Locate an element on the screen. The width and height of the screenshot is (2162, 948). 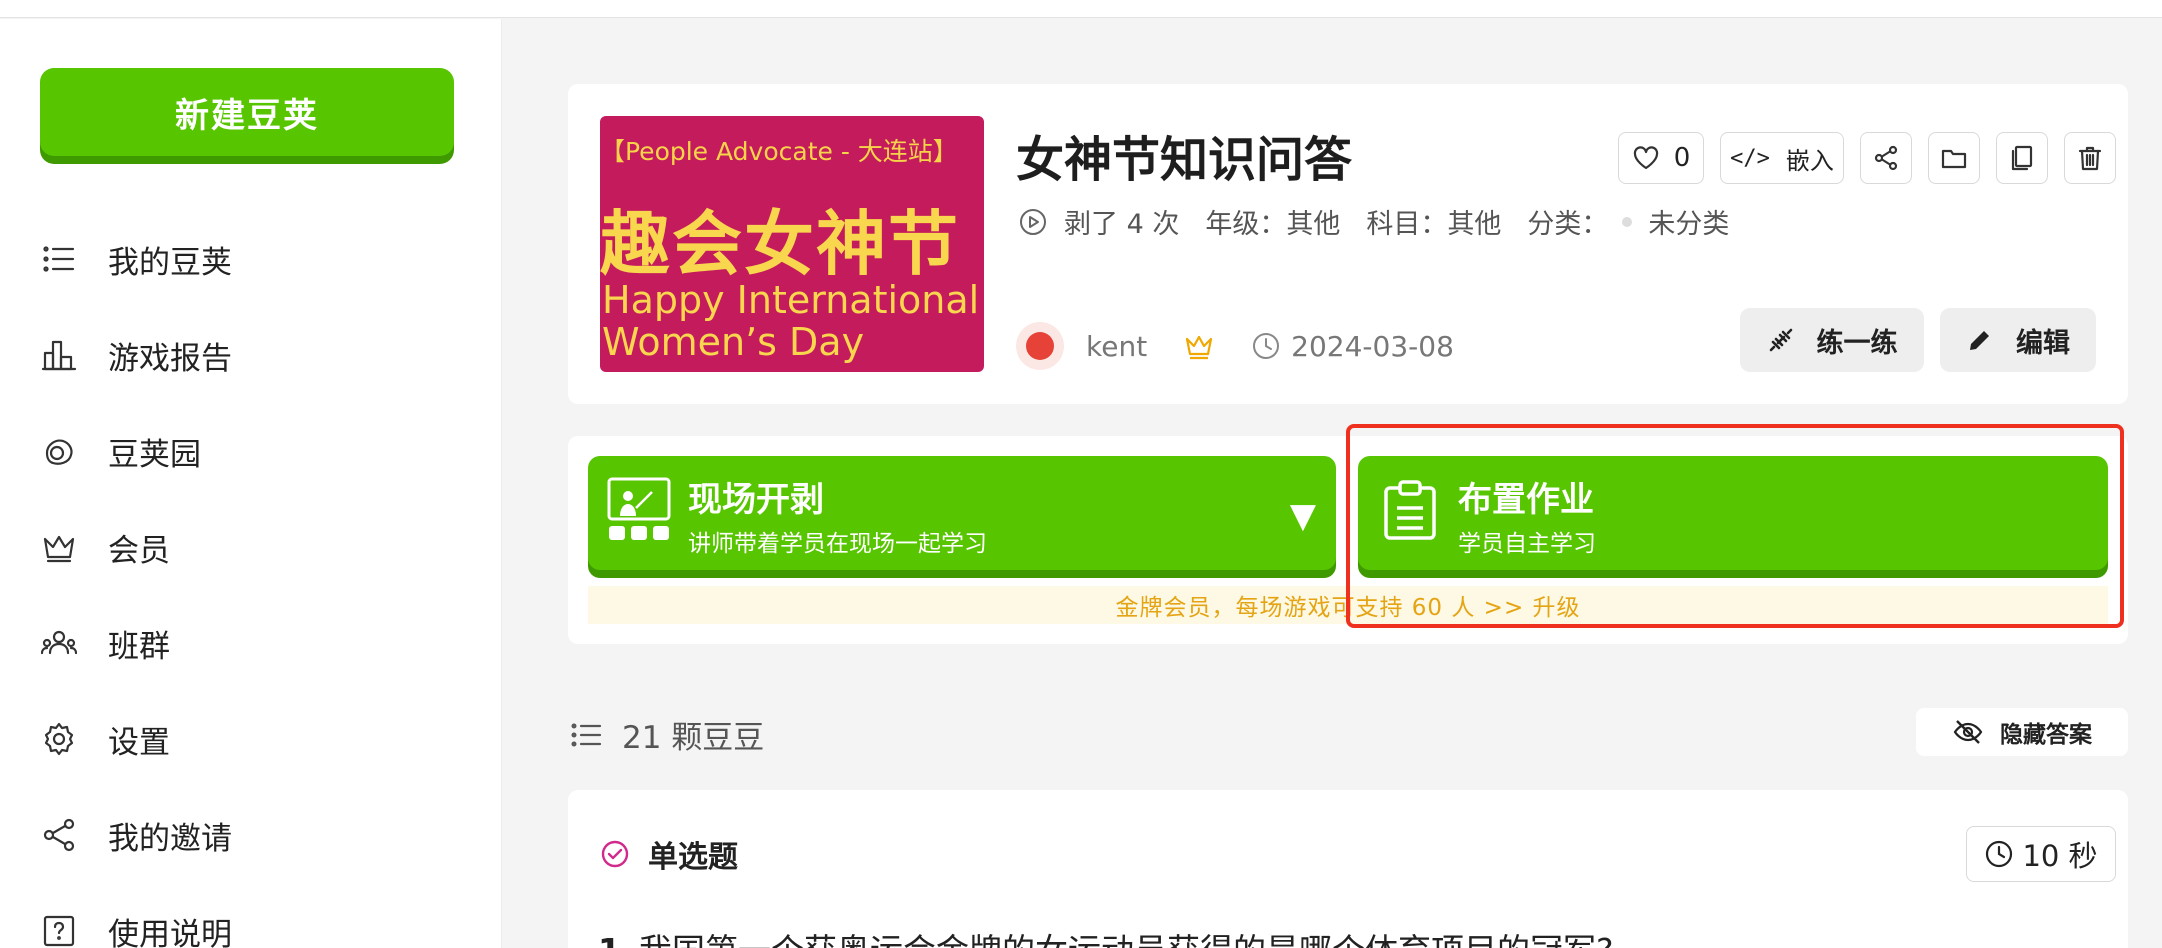
sidebar-item-my-invites: 我的邀请 is located at coordinates (250, 835).